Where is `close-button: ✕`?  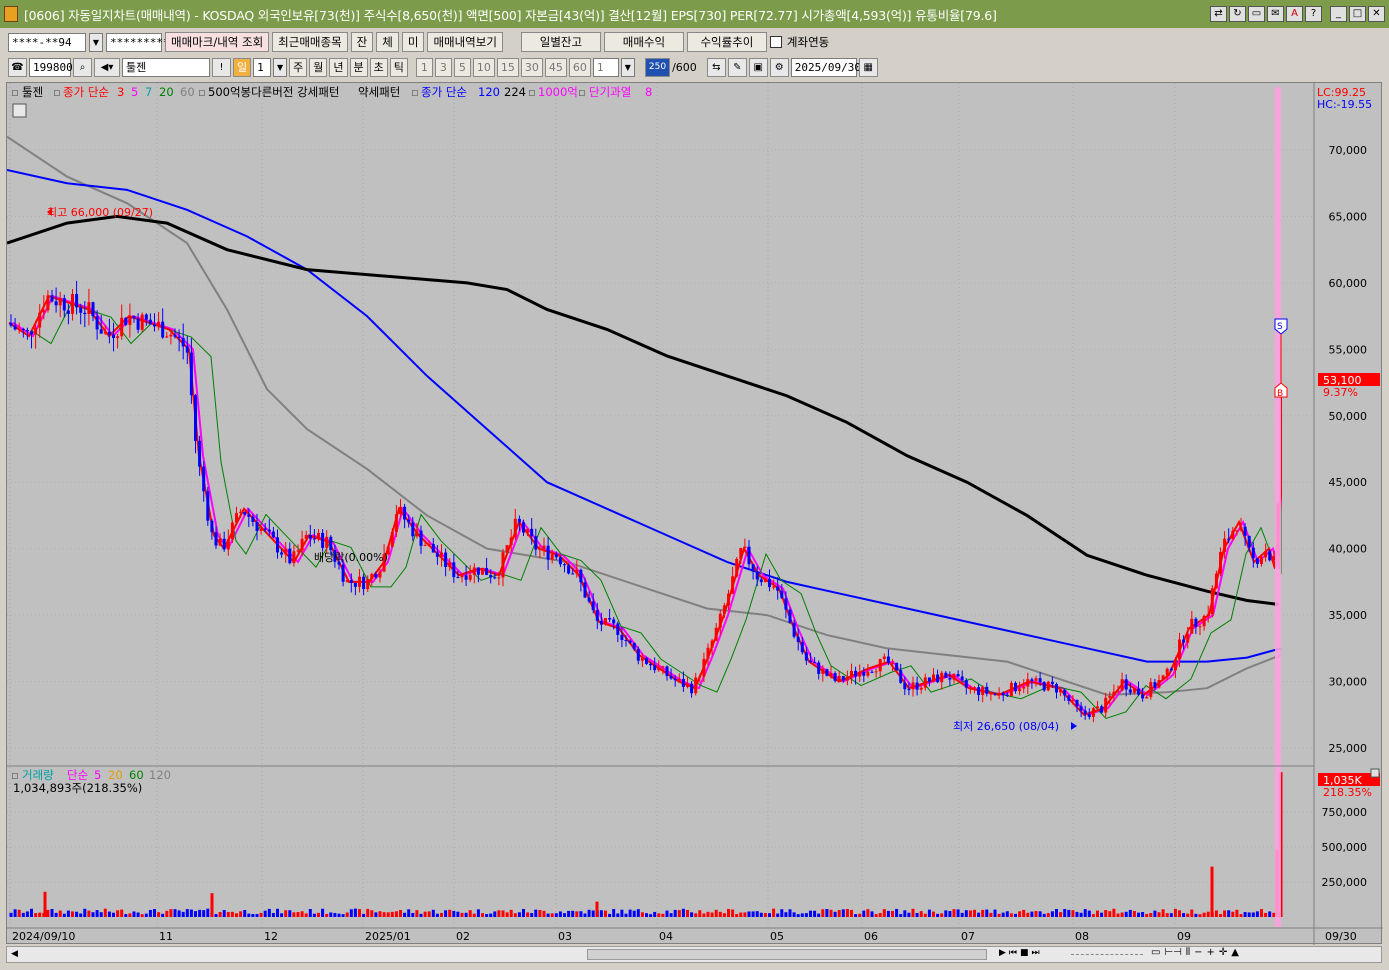
close-button: ✕ is located at coordinates (1376, 14).